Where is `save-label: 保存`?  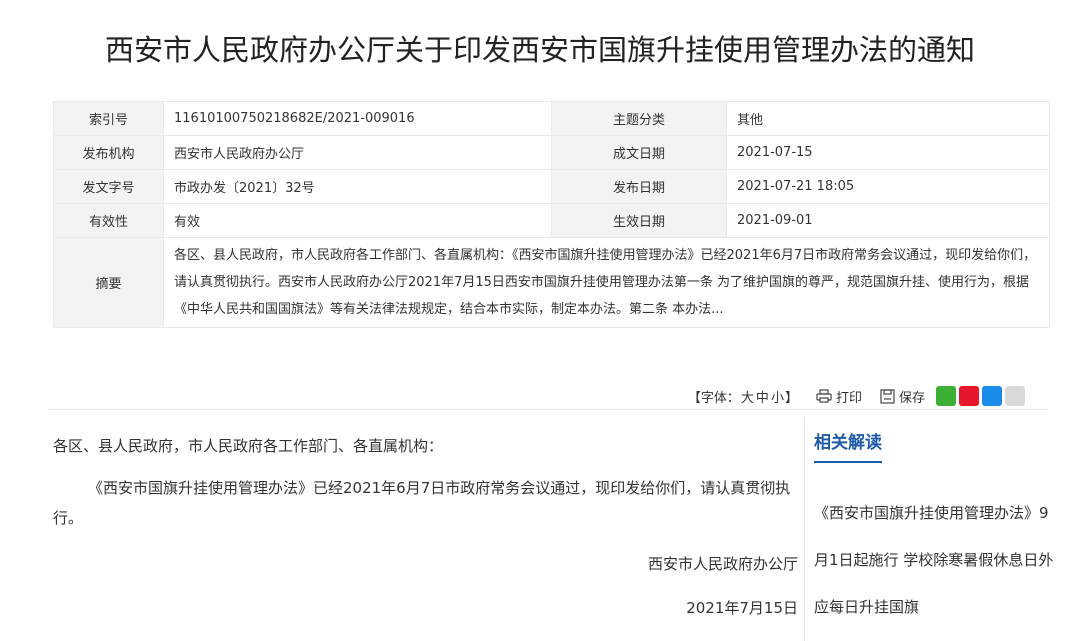
save-label: 保存 is located at coordinates (911, 398).